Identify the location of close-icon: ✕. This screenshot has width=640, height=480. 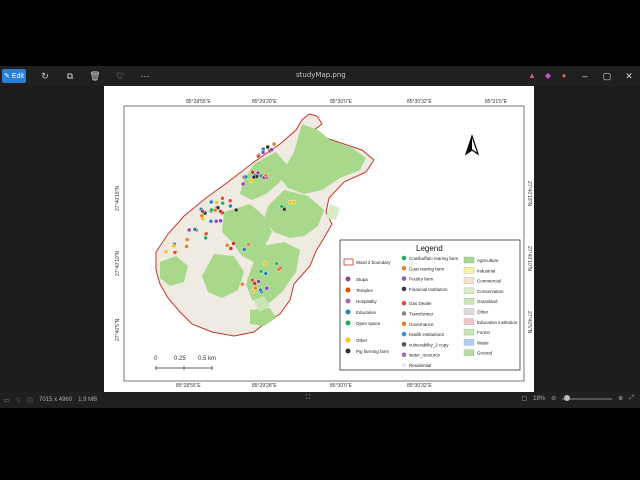
(629, 76).